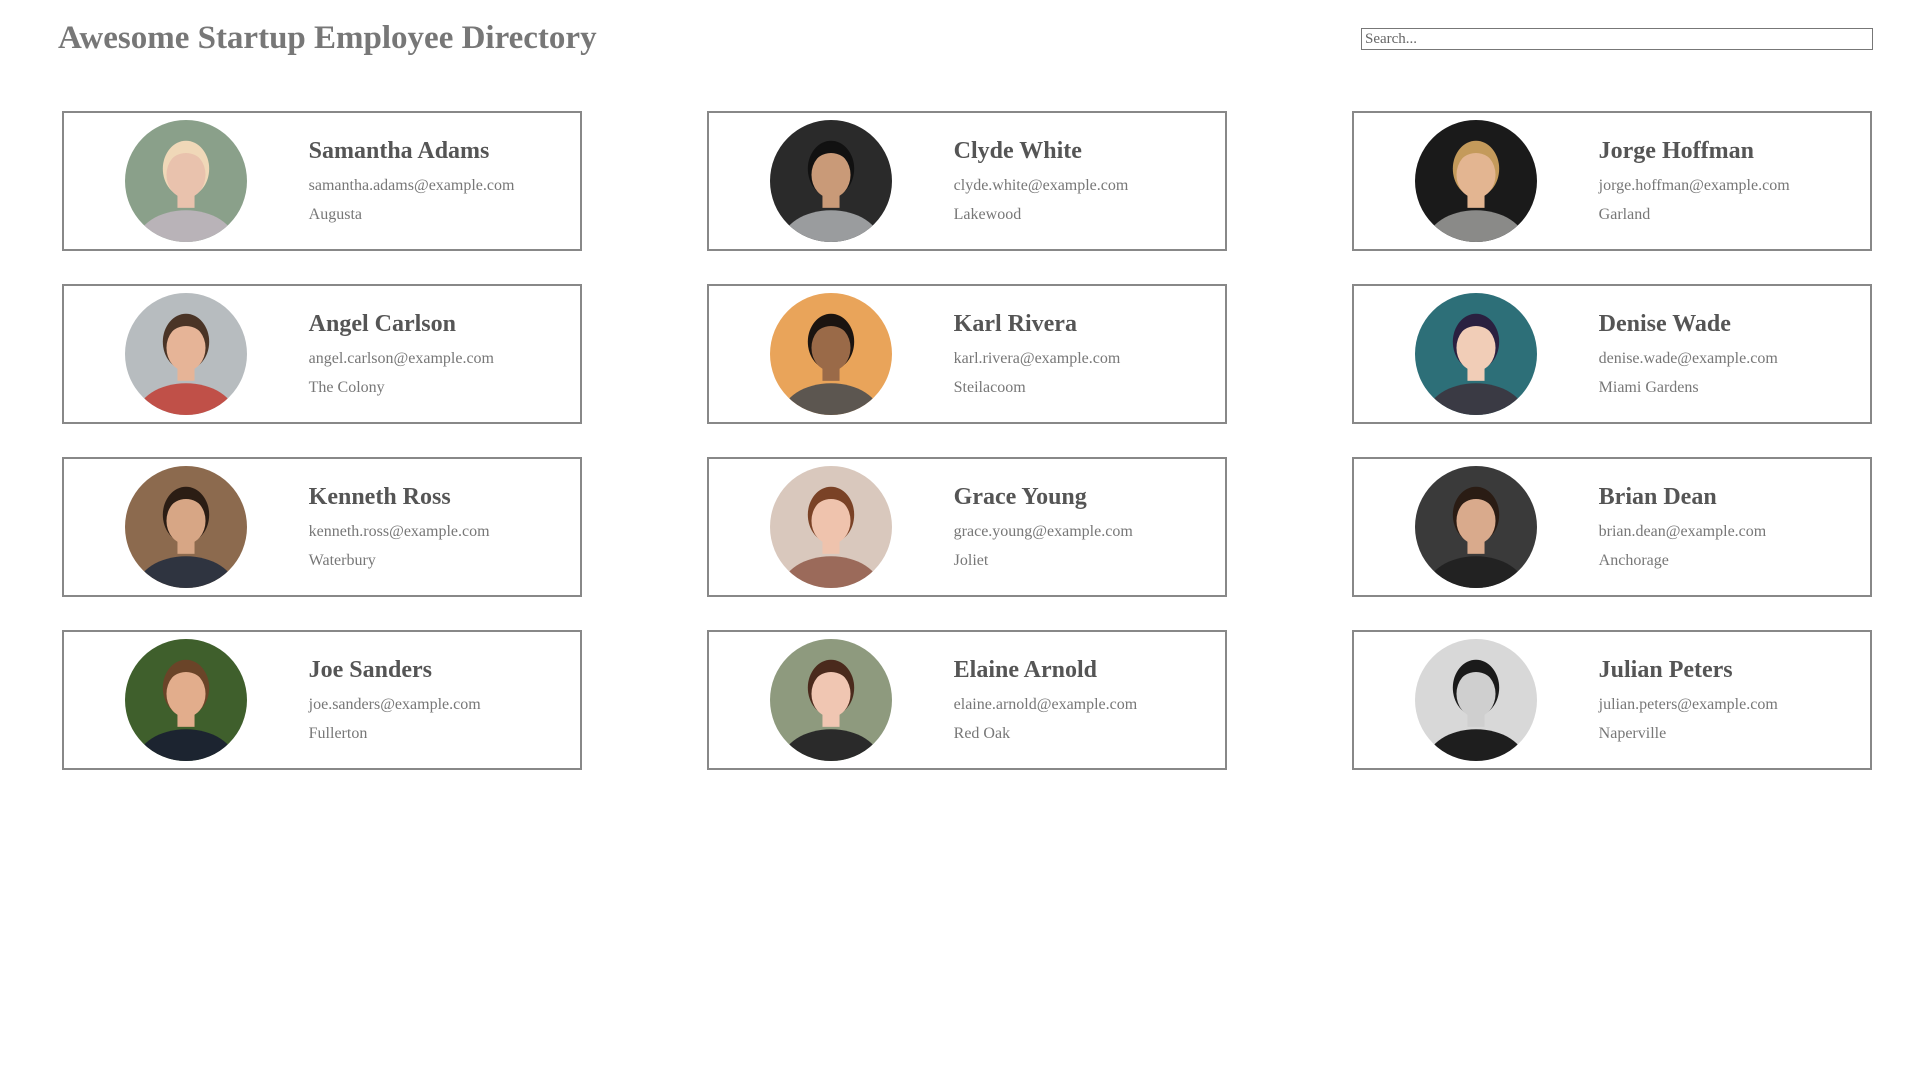  I want to click on employee-name: Angel Carlson, so click(382, 324).